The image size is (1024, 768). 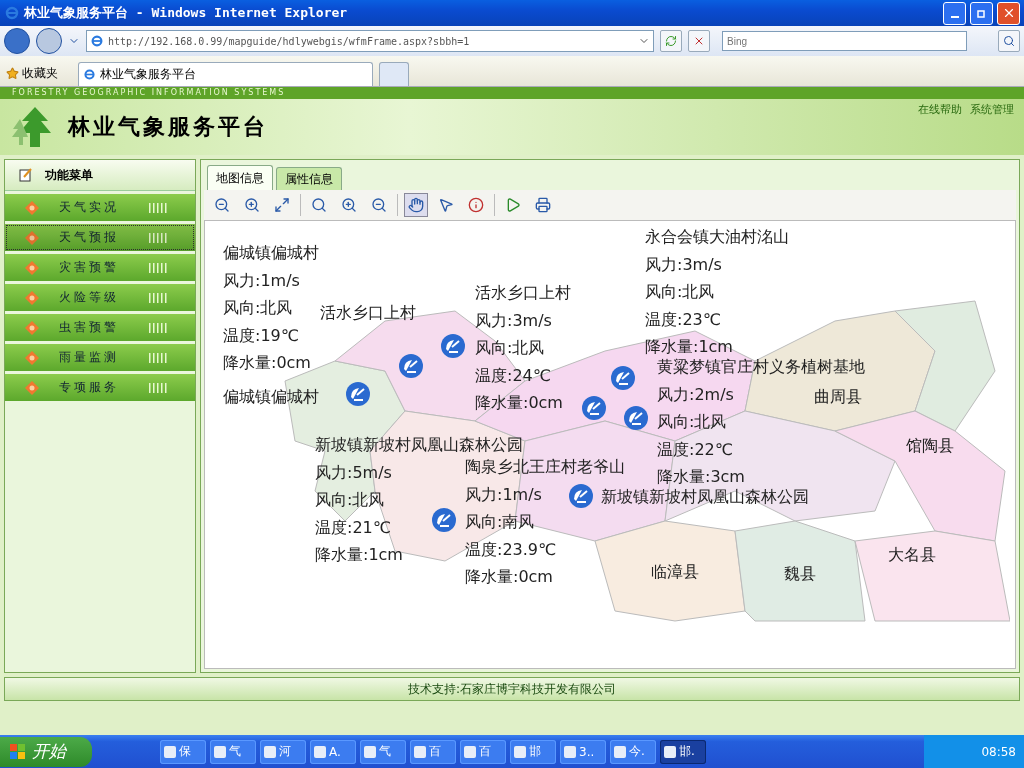 I want to click on header-link: 系统管理, so click(x=992, y=109).